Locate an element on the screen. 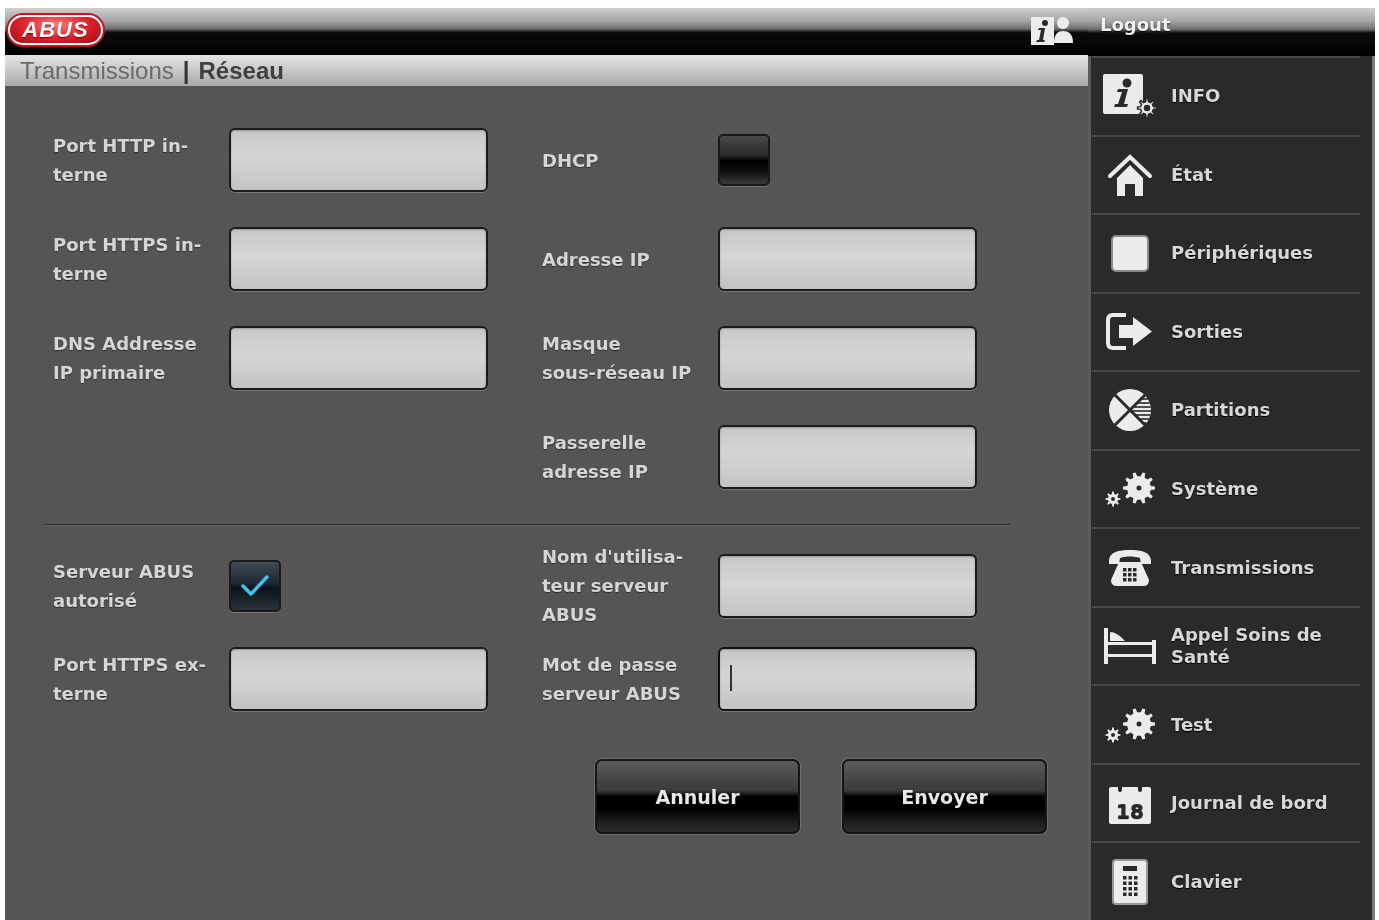 The width and height of the screenshot is (1379, 920). field-label: DNS Addresse IP primaire is located at coordinates (125, 358).